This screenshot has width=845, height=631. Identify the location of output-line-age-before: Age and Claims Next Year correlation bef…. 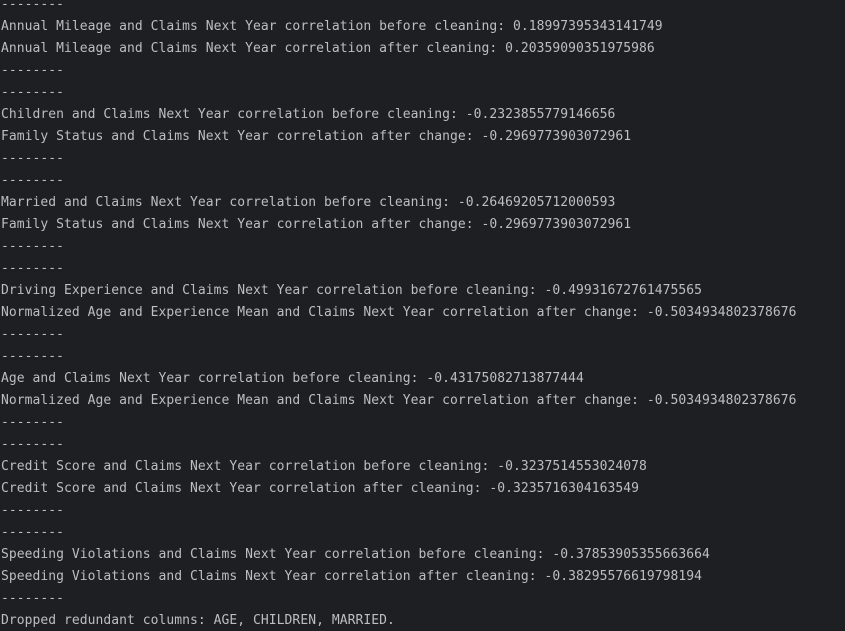
(292, 378).